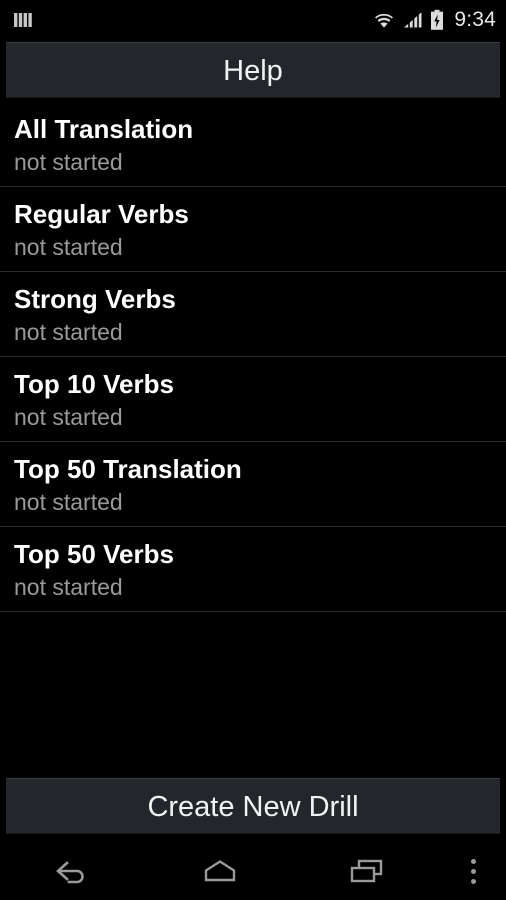 Image resolution: width=506 pixels, height=900 pixels. I want to click on drill-title: Top 50 Translation, so click(128, 469).